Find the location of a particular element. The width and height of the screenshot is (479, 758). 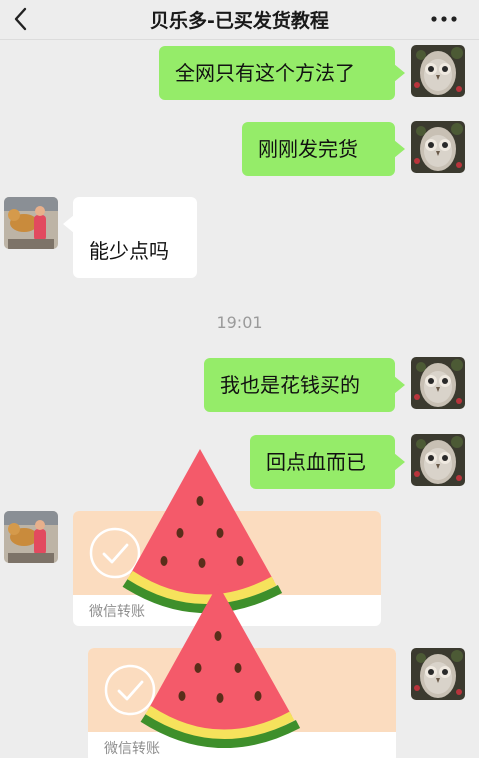

watermelon-sticker is located at coordinates (220, 666).